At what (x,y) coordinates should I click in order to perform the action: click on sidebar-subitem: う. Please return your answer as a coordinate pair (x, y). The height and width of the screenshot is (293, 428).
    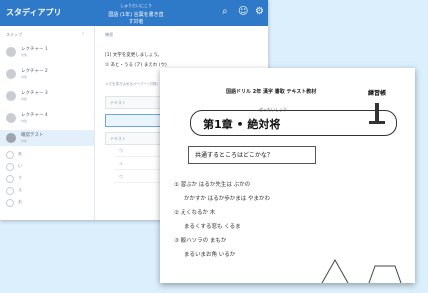
    Looking at the image, I should click on (48, 179).